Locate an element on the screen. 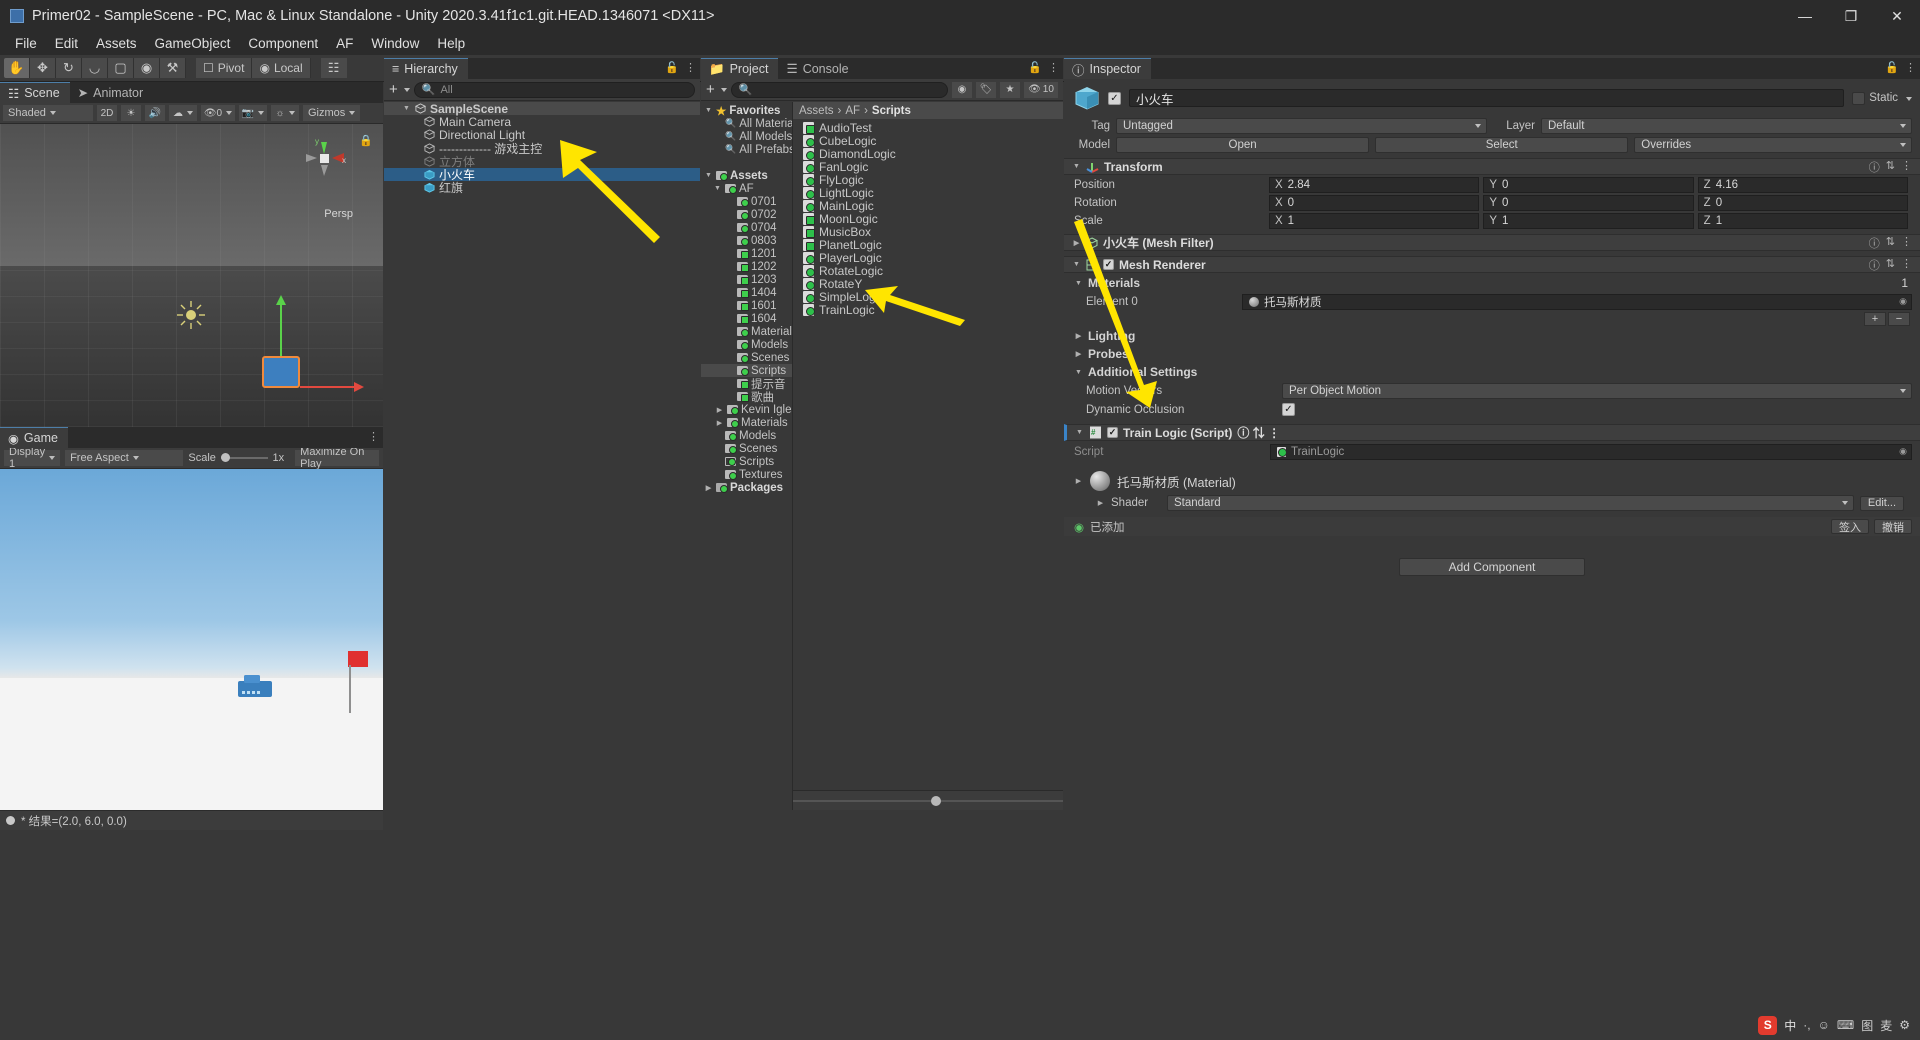 This screenshot has height=1040, width=1920. project-tree-0704: 0704 is located at coordinates (746, 227).